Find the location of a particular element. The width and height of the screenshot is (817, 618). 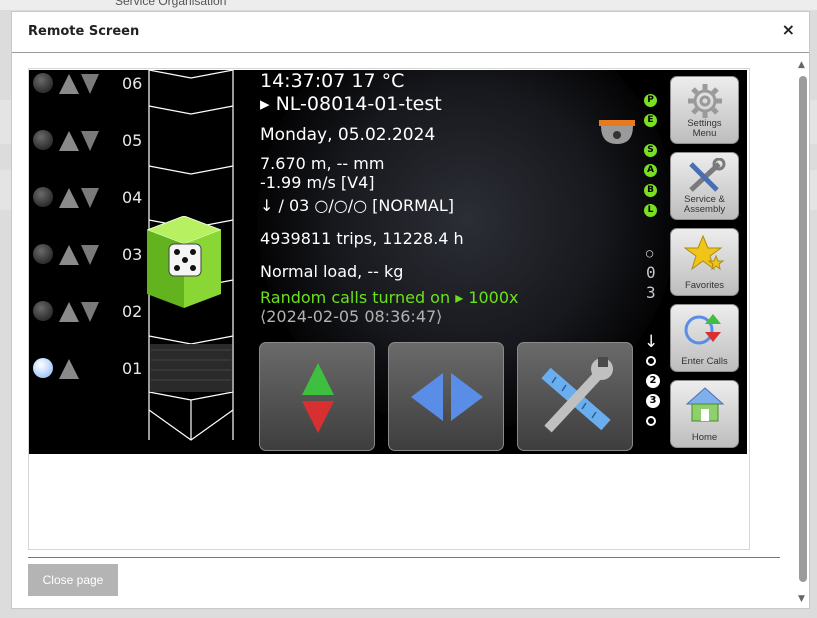

date-label: Monday, 05.02.2024 is located at coordinates (348, 135).